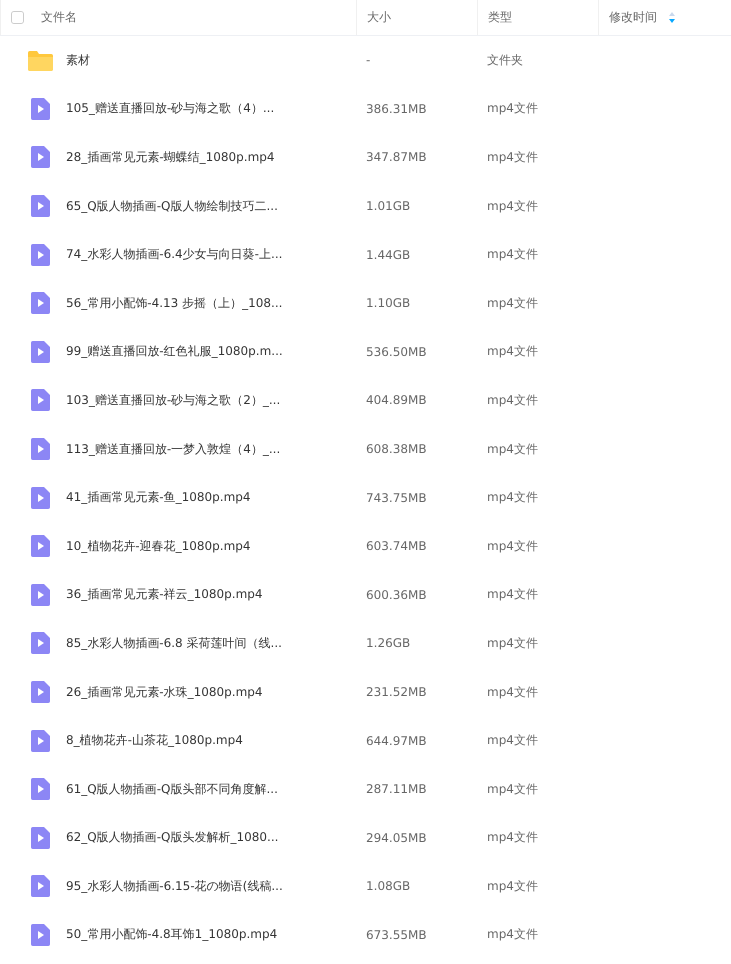 The width and height of the screenshot is (731, 964). What do you see at coordinates (396, 546) in the screenshot?
I see `file-size: 603.74MB` at bounding box center [396, 546].